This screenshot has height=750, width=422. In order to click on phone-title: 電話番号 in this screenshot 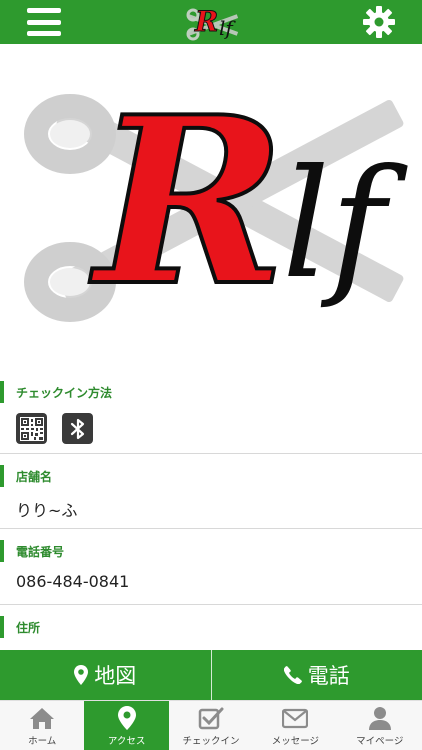, I will do `click(40, 552)`.